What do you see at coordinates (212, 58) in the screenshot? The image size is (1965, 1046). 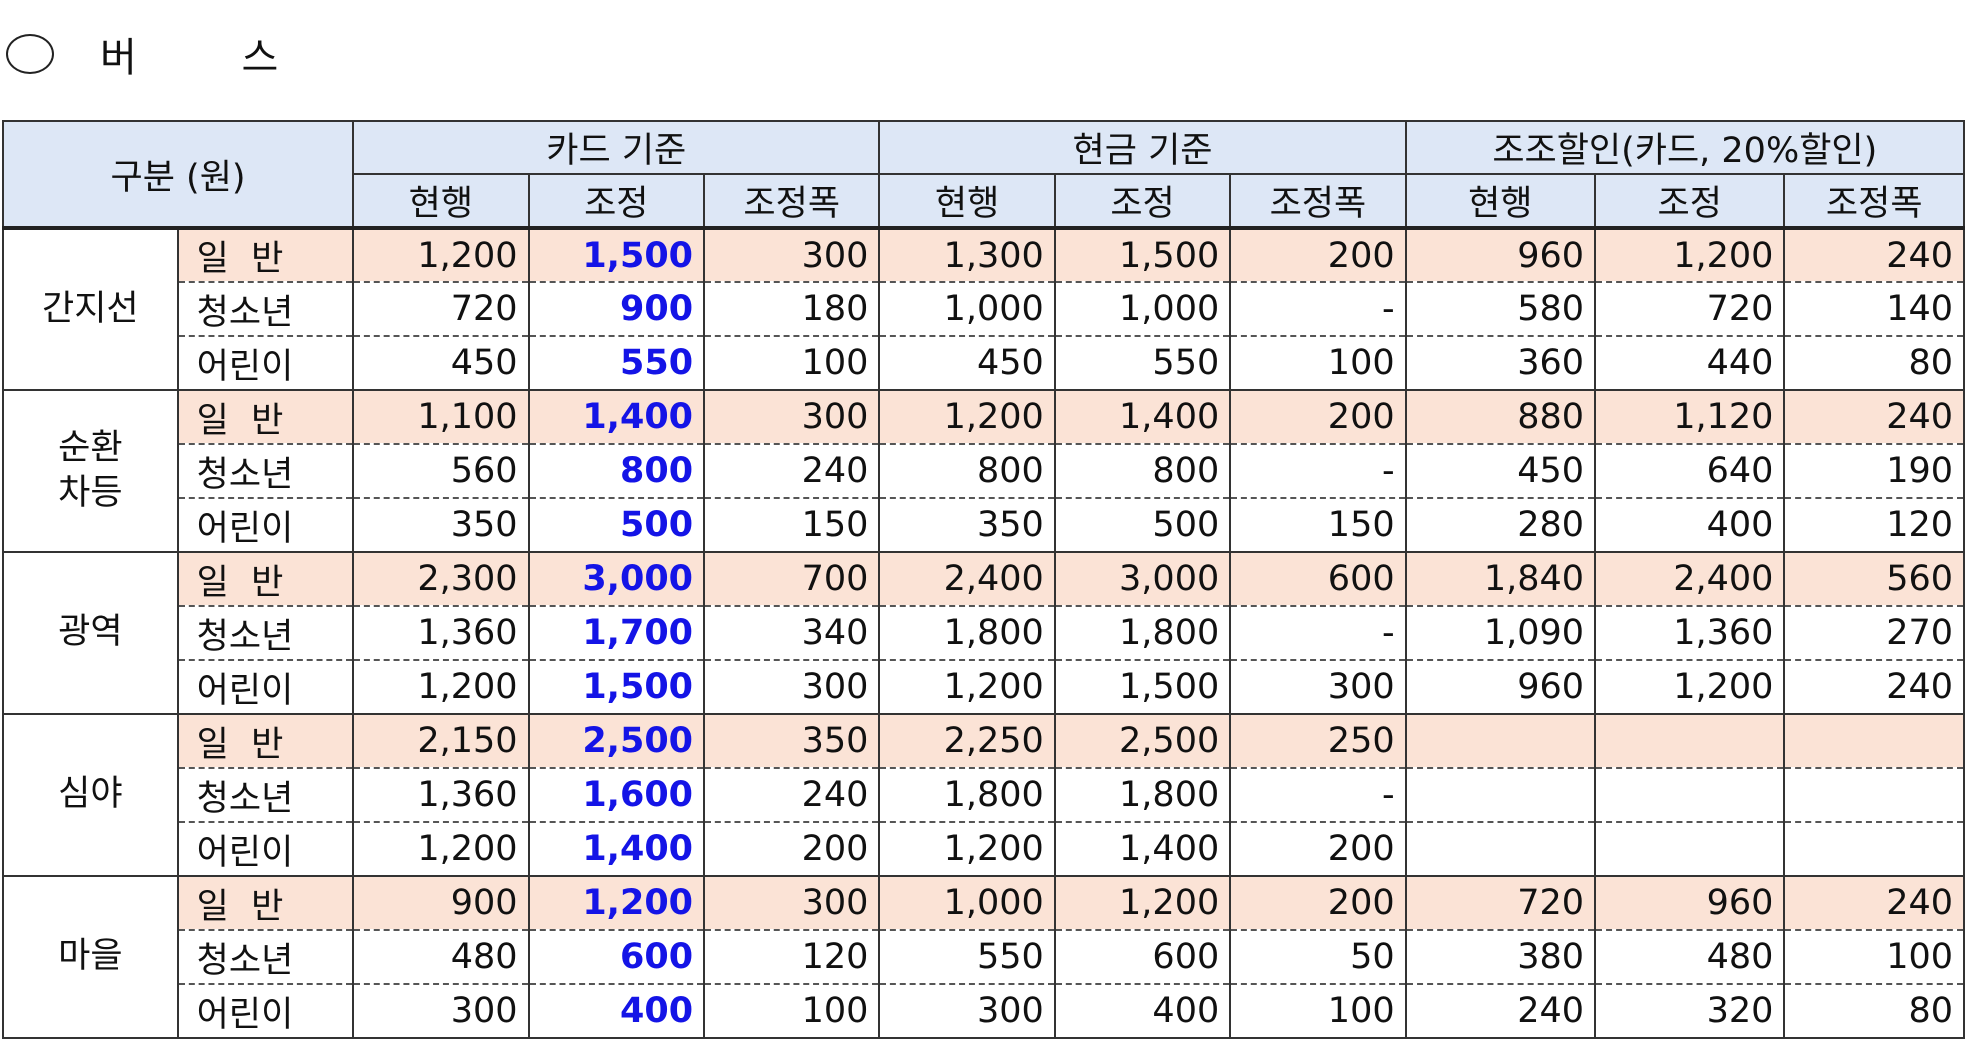 I see `section-title-text: 버 스` at bounding box center [212, 58].